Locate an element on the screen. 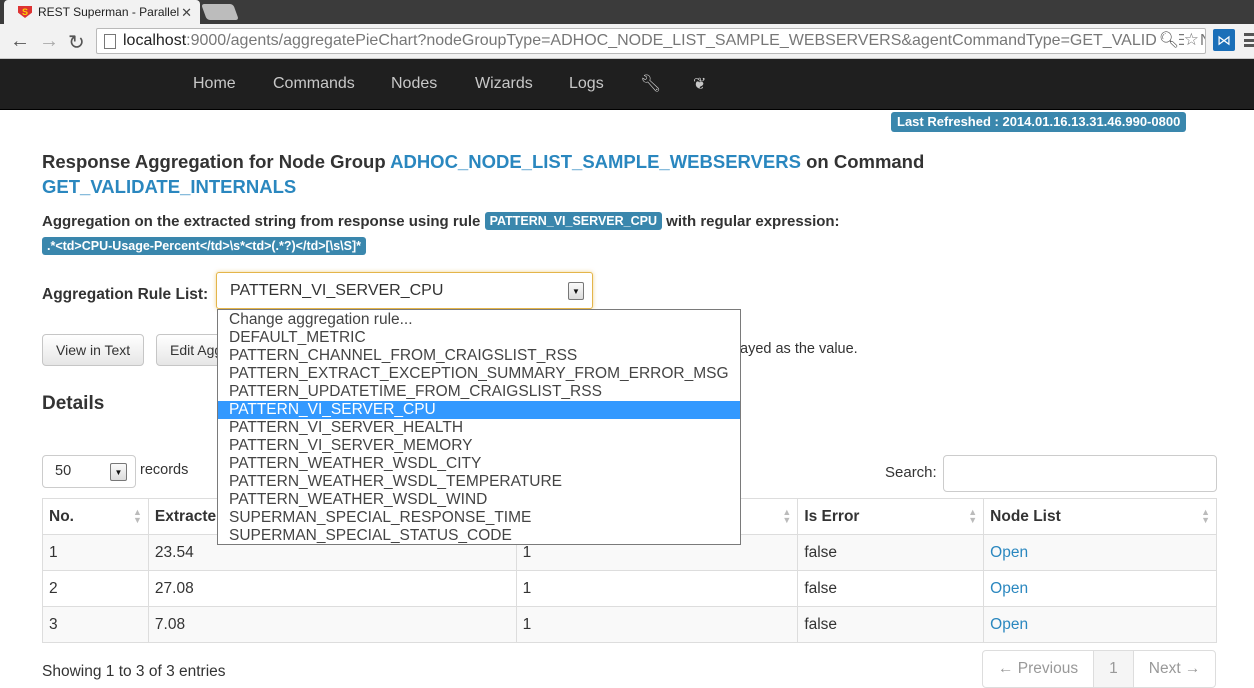  cell-extracted: 27.08 is located at coordinates (332, 588).